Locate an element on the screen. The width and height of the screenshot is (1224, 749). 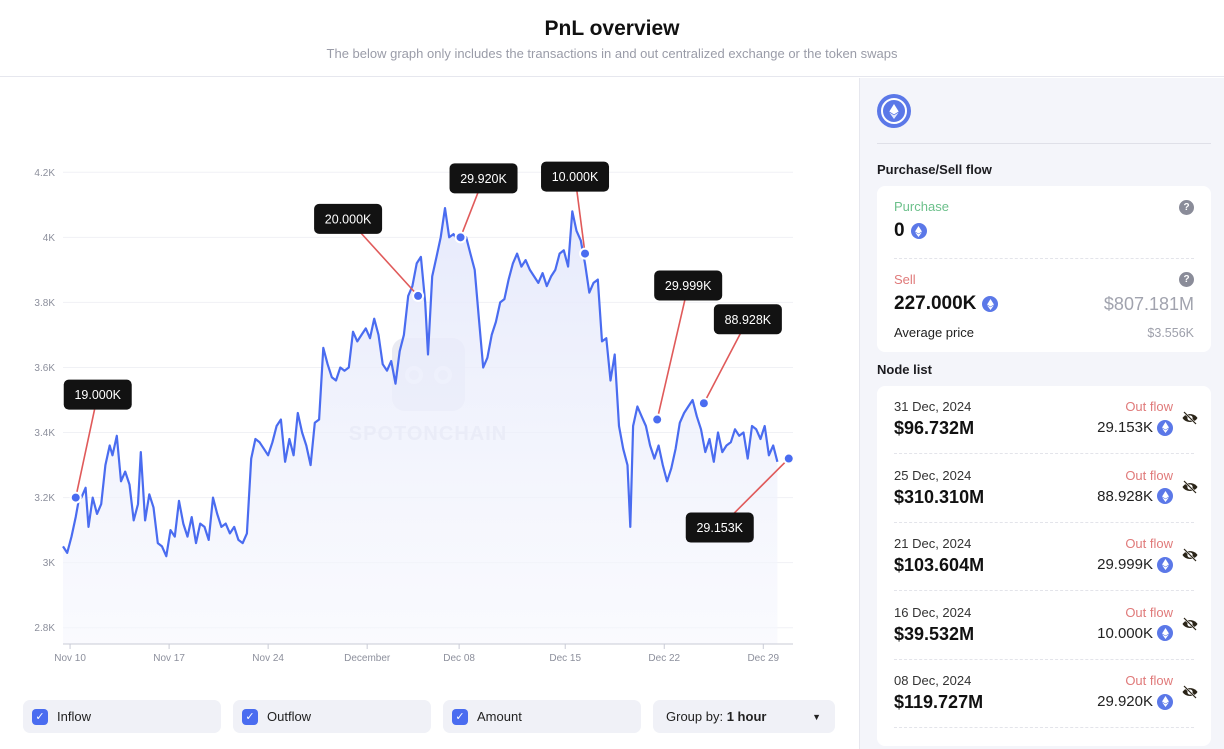
node-list-item: 25 Dec, 2024 $310.310M Out flow 88.928K is located at coordinates (1044, 489).